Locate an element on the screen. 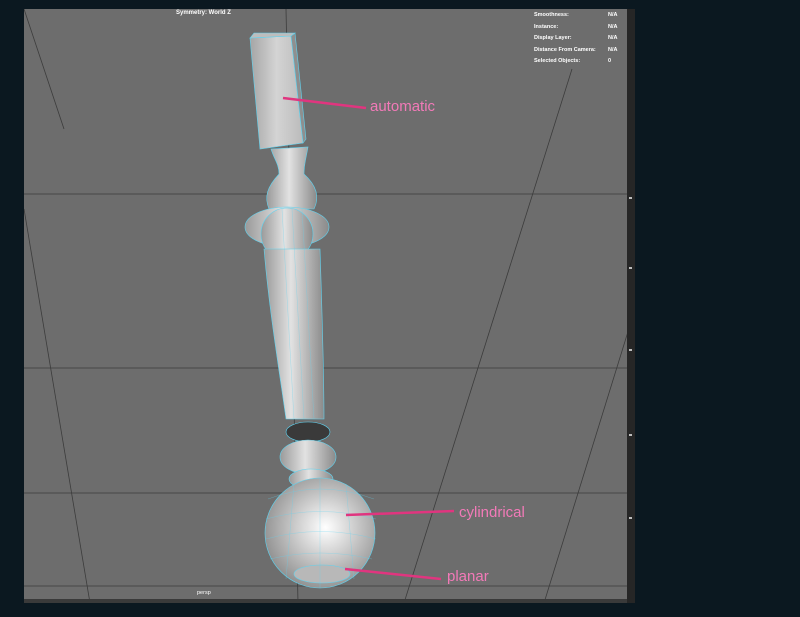 Image resolution: width=800 pixels, height=617 pixels. hud-label: Display Layer: is located at coordinates (553, 38).